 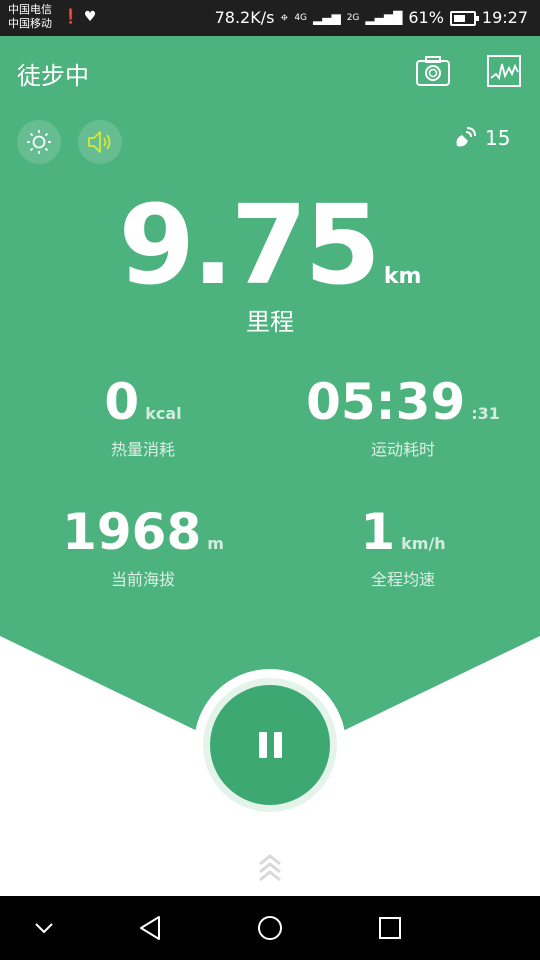 I want to click on distance-label: 里程, so click(x=270, y=322).